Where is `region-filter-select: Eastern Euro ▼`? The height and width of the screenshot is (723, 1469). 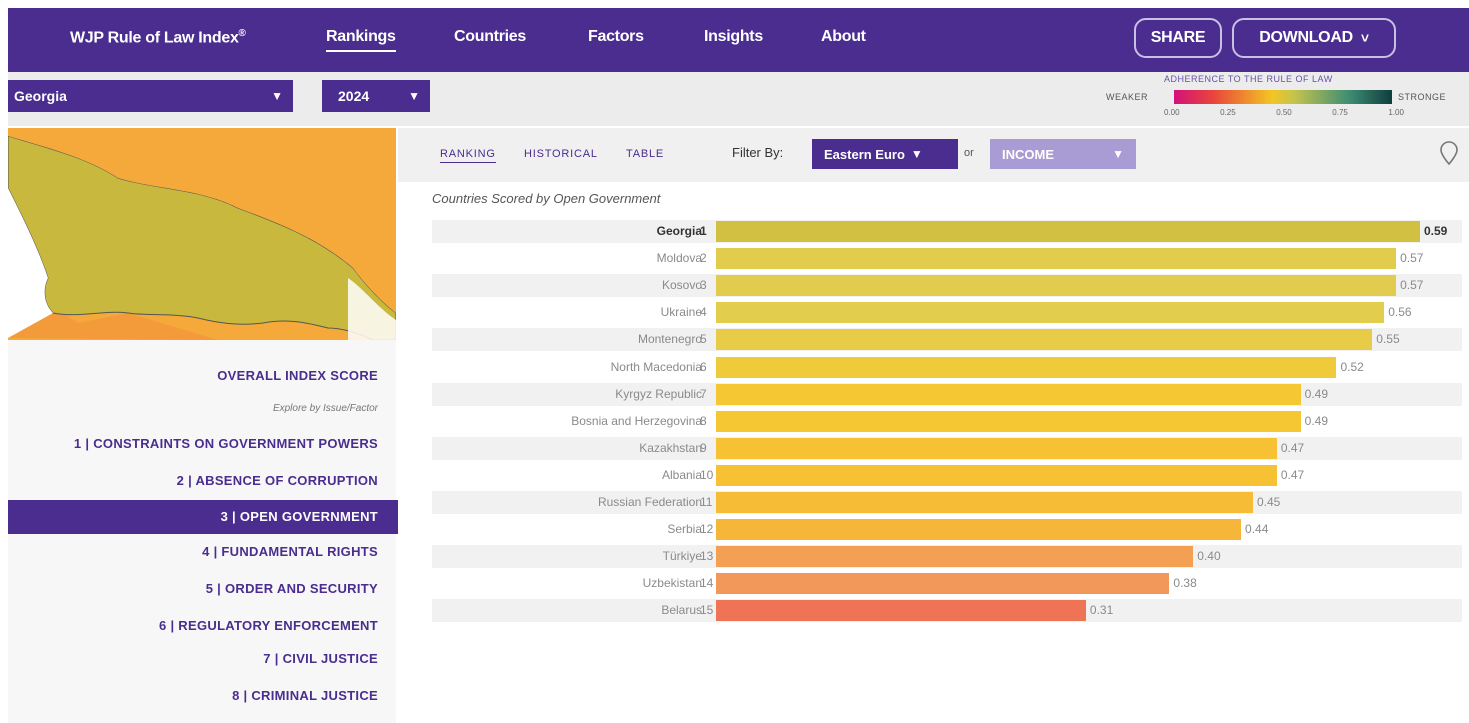 region-filter-select: Eastern Euro ▼ is located at coordinates (885, 154).